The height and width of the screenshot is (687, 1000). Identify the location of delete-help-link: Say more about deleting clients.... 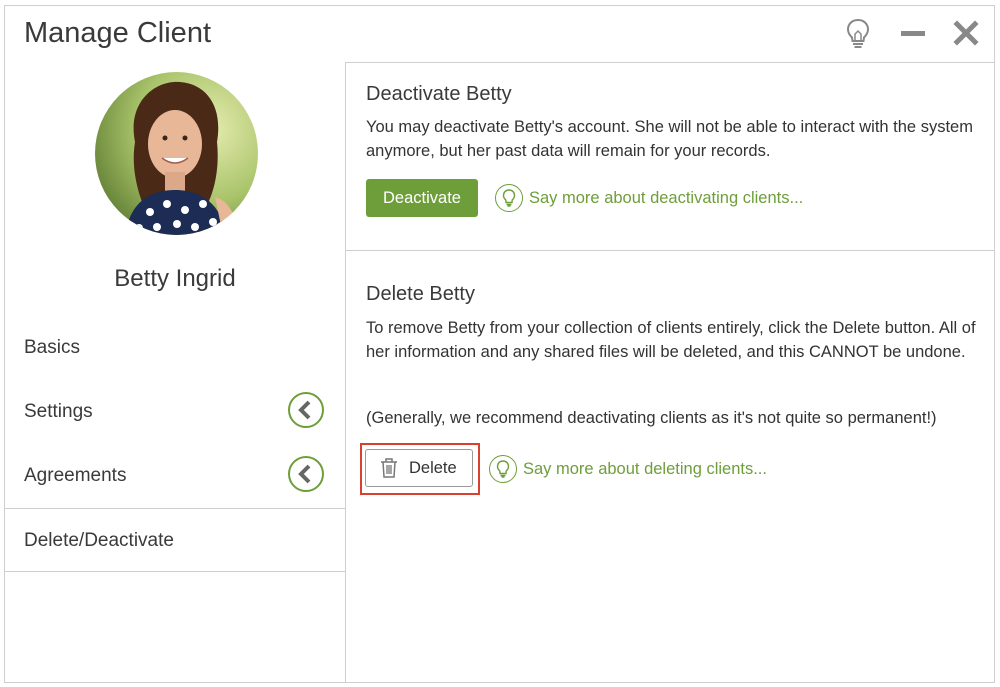
(628, 469).